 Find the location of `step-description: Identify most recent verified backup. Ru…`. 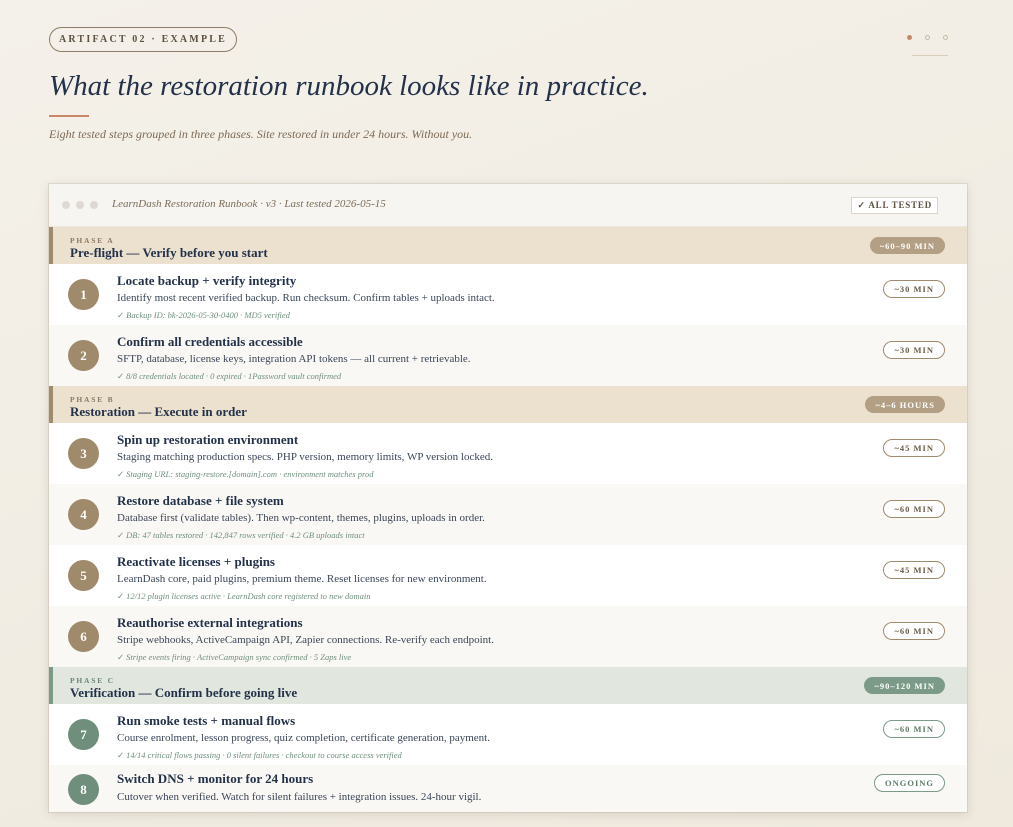

step-description: Identify most recent verified backup. Ru… is located at coordinates (306, 298).